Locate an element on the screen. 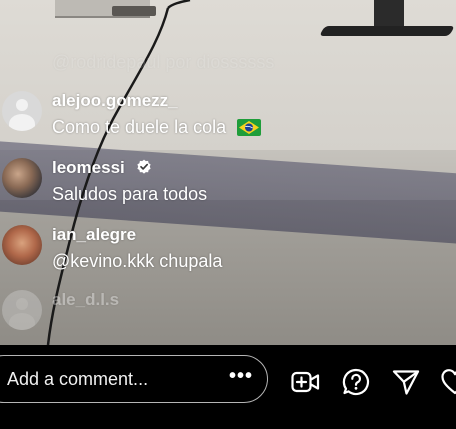 The height and width of the screenshot is (429, 456). comment-text: @kevino.kkk chupala is located at coordinates (137, 261).